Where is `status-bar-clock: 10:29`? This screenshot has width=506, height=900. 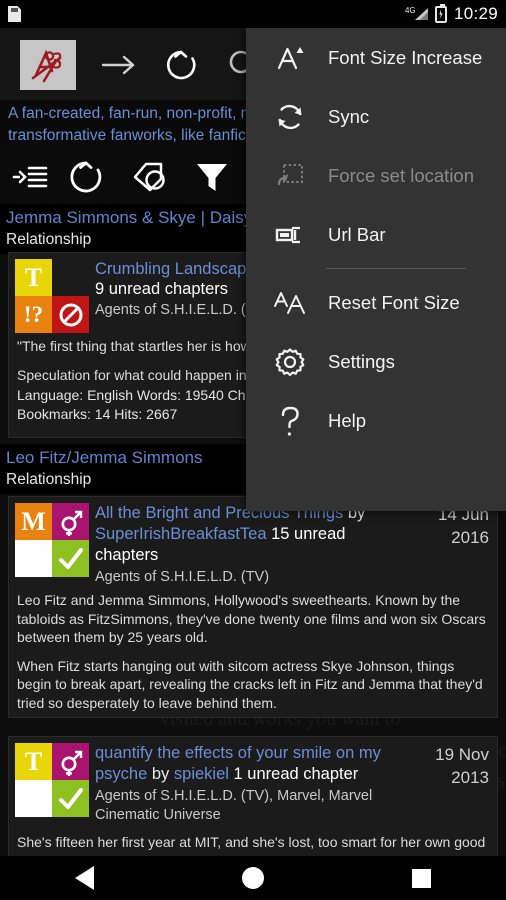
status-bar-clock: 10:29 is located at coordinates (475, 13).